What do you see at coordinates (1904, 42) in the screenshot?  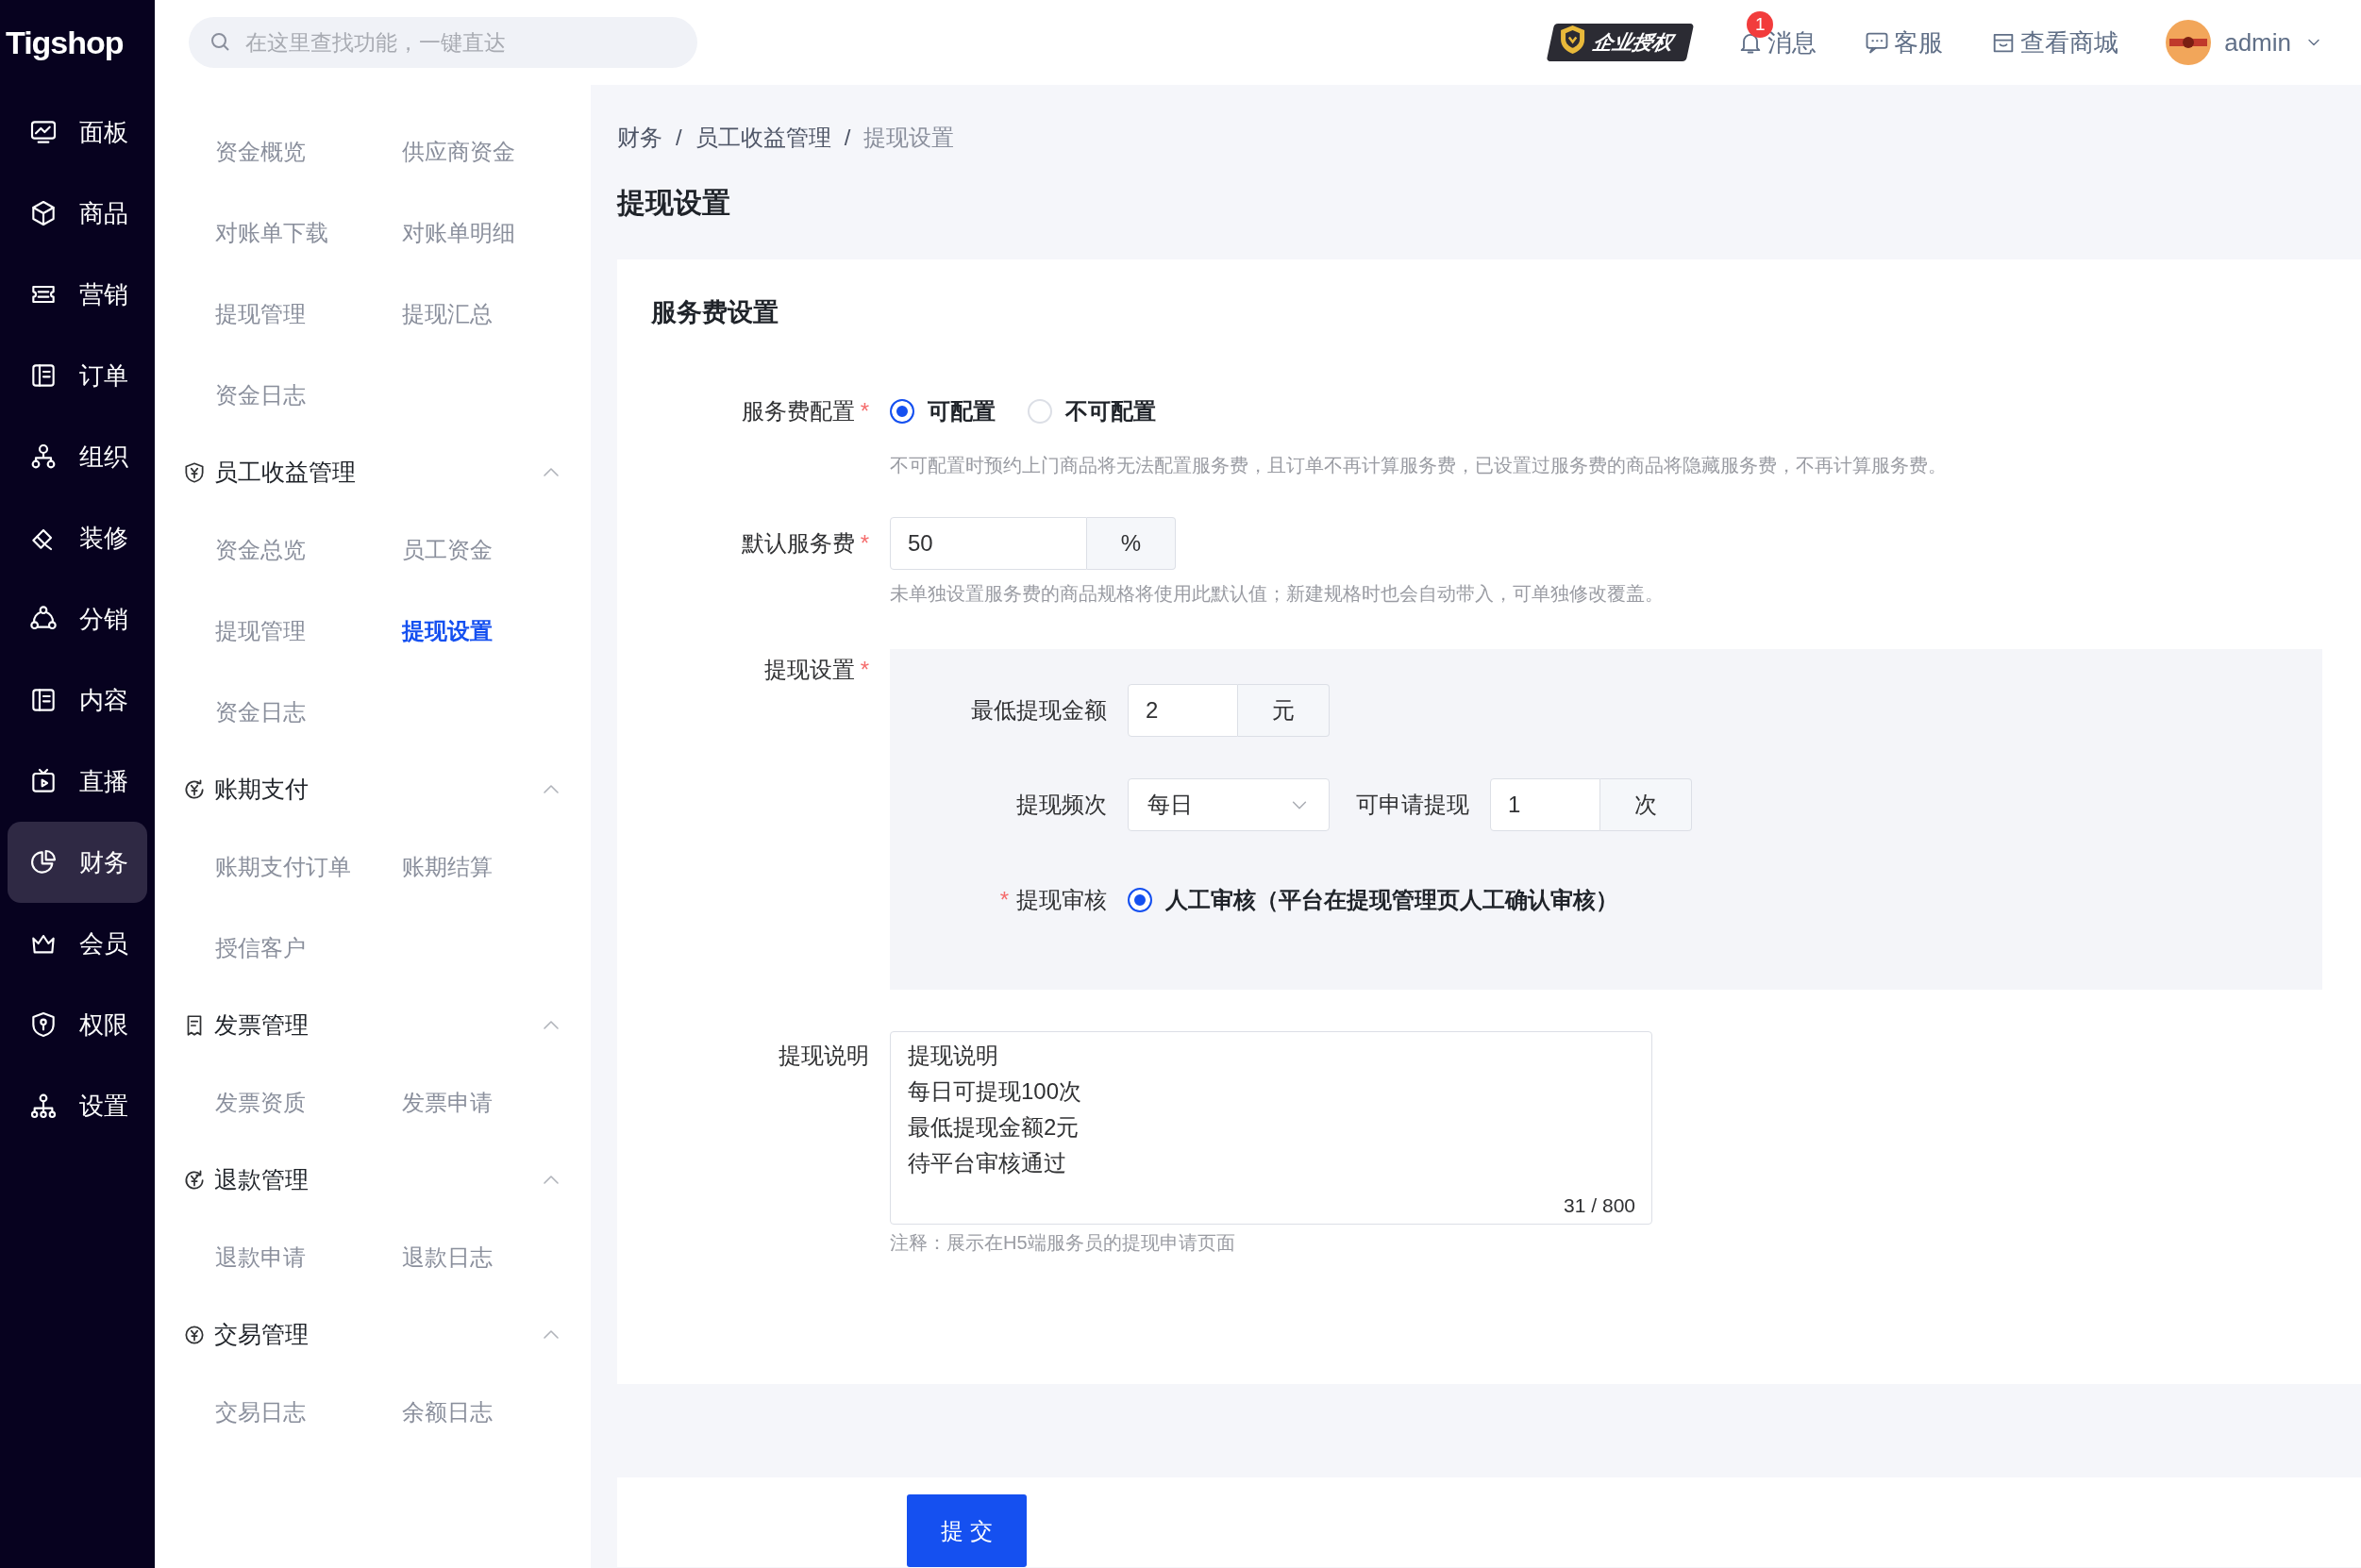 I see `service-link: 客服` at bounding box center [1904, 42].